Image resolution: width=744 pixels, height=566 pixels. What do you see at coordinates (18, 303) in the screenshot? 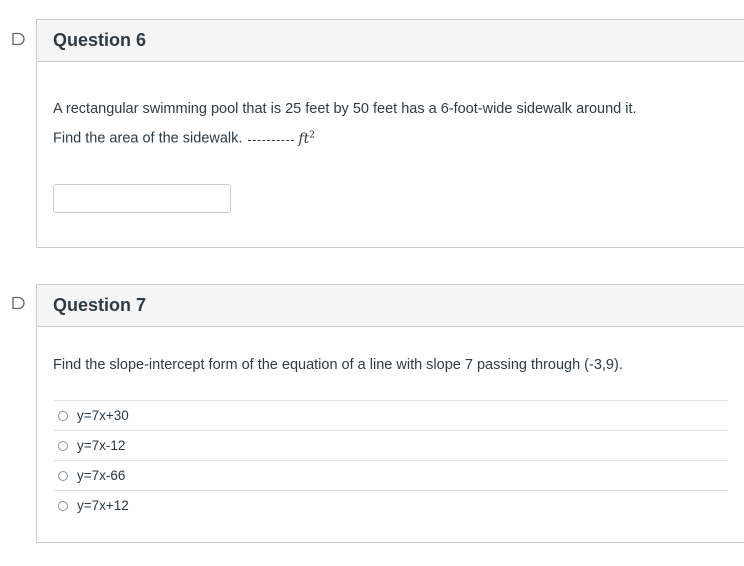
I see `flag-question-7-icon` at bounding box center [18, 303].